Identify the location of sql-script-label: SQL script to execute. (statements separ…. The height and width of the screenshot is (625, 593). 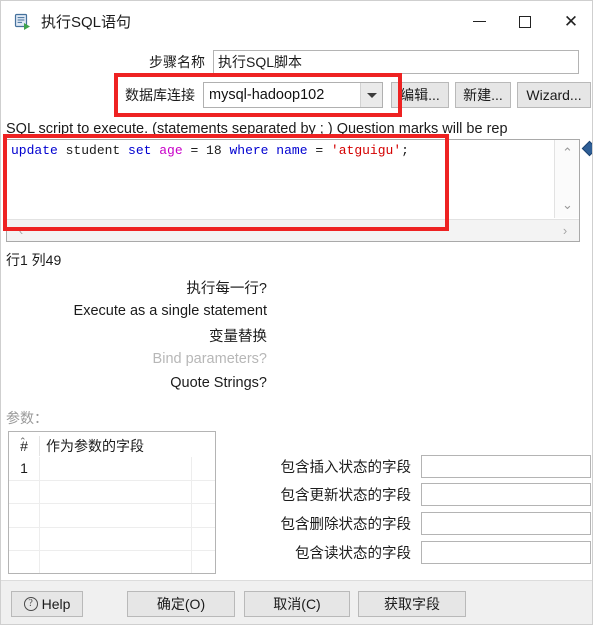
(257, 129).